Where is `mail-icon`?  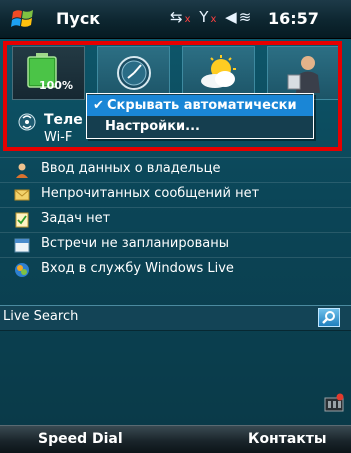 mail-icon is located at coordinates (22, 195).